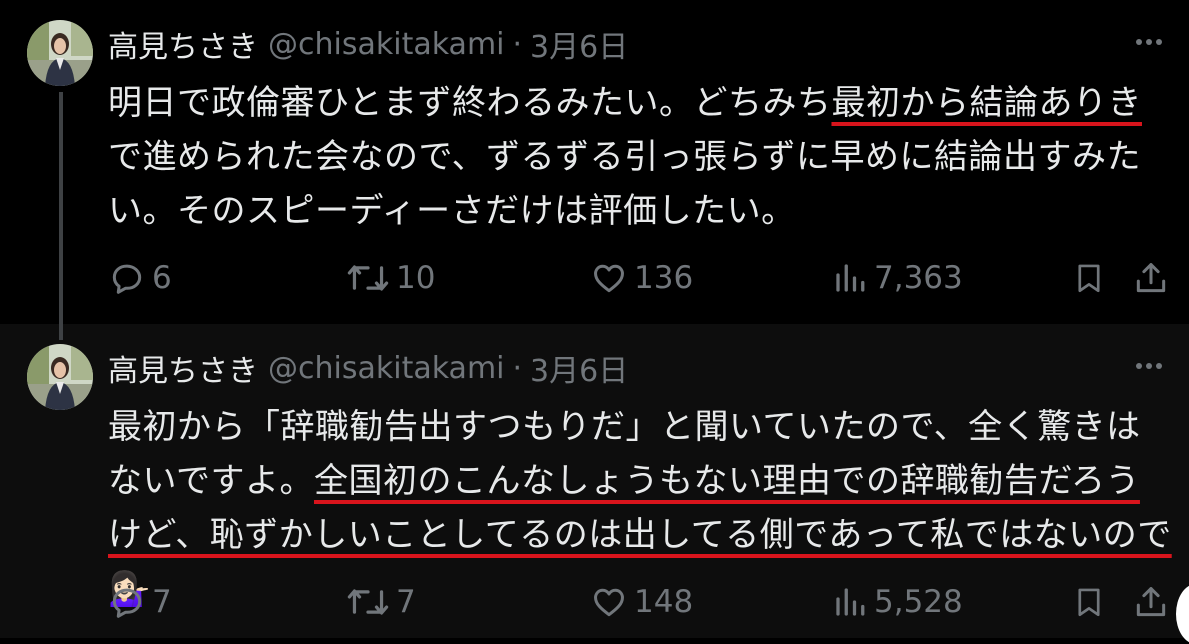  I want to click on like-button: 136, so click(641, 278).